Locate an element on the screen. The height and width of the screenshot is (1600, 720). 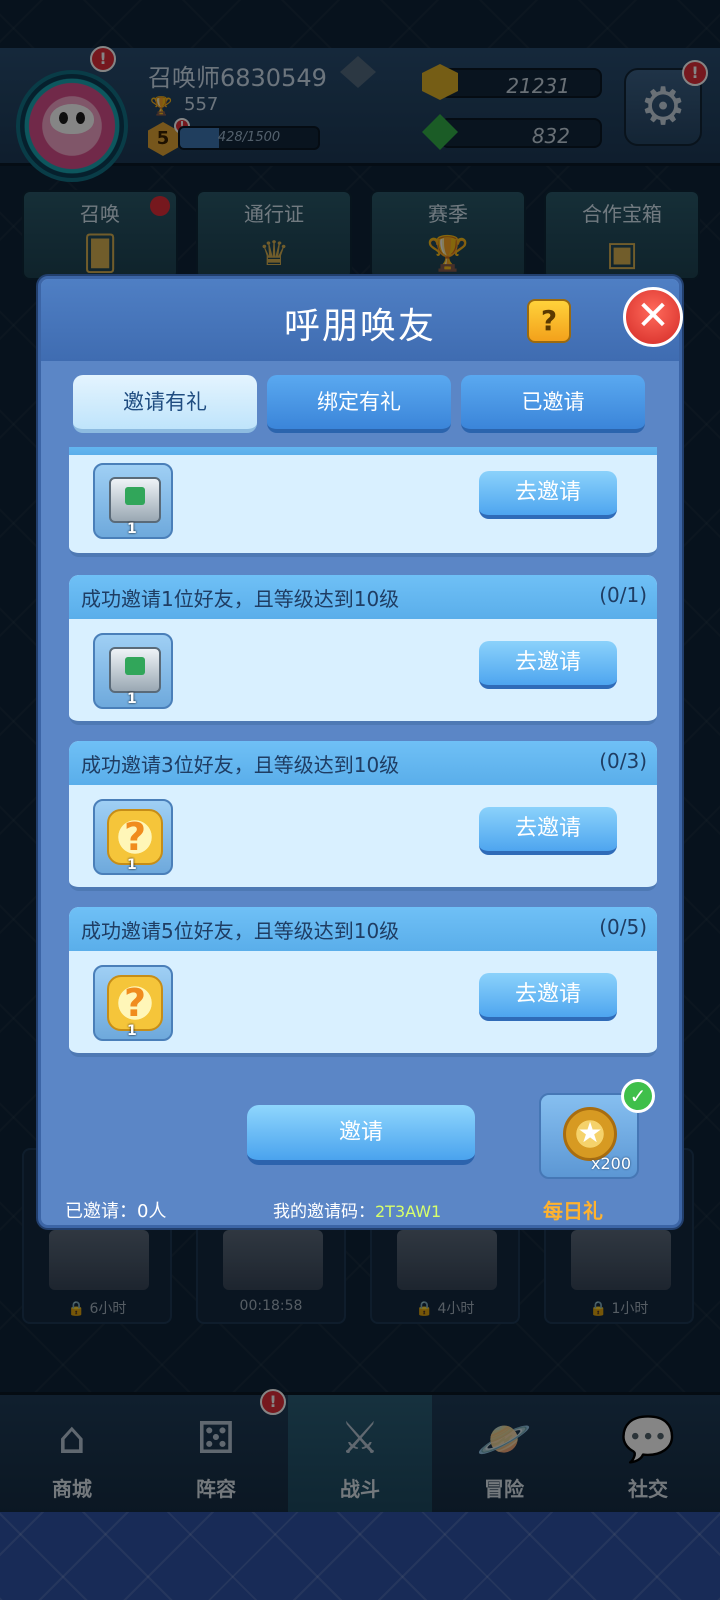
check-icon: ✓ is located at coordinates (638, 1096).